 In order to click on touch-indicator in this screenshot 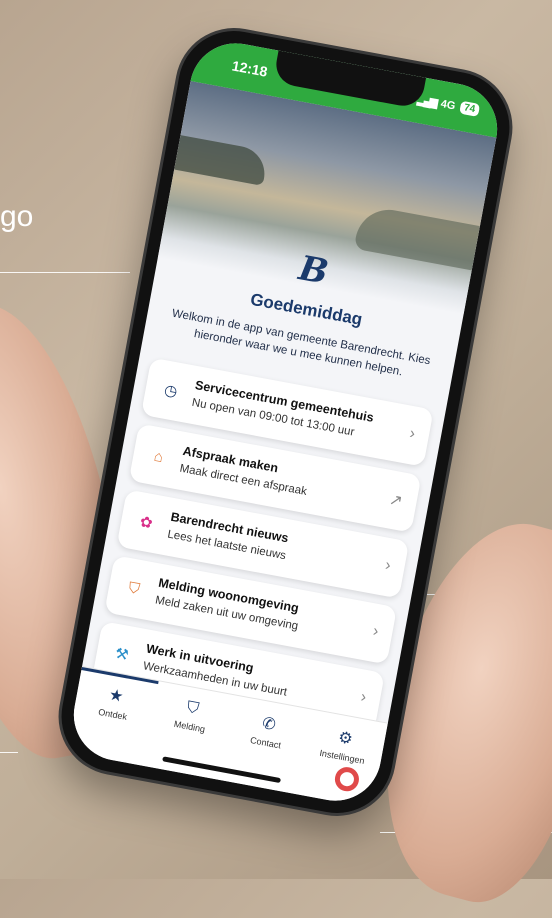, I will do `click(346, 779)`.